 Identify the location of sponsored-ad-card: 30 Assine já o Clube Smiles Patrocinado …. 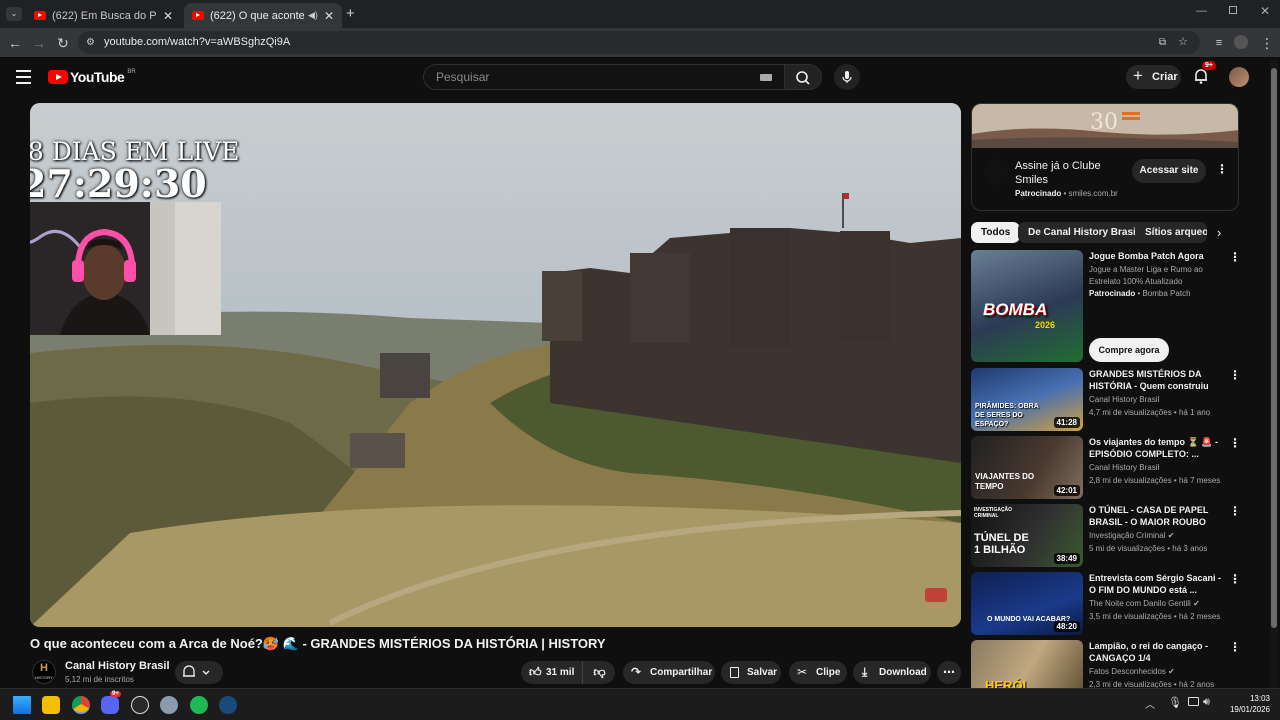
(1105, 157).